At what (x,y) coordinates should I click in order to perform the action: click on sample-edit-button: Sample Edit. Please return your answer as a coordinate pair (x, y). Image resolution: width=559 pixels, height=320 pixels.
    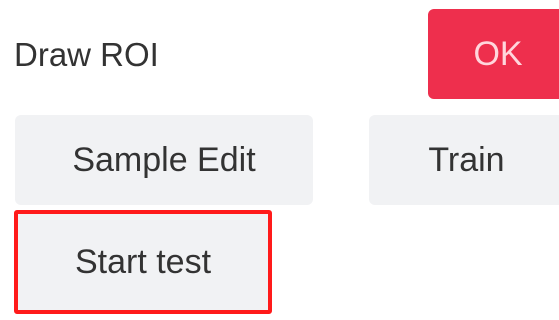
    Looking at the image, I should click on (164, 160).